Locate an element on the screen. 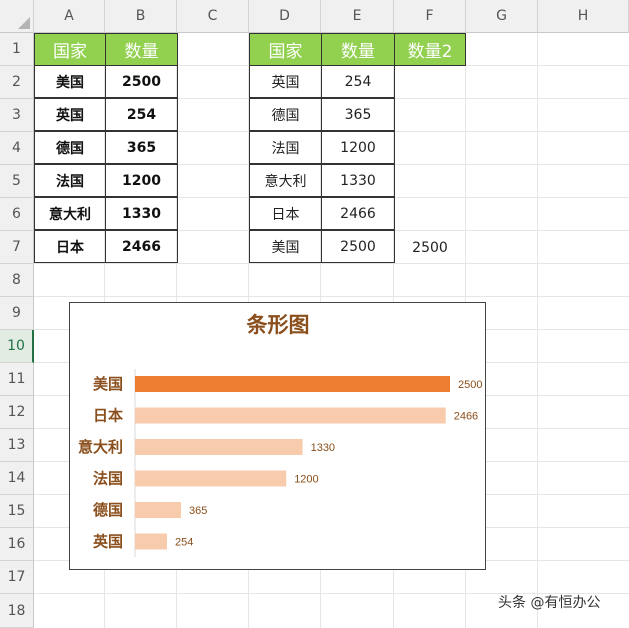 The width and height of the screenshot is (629, 628). column-header-a: A is located at coordinates (69, 16).